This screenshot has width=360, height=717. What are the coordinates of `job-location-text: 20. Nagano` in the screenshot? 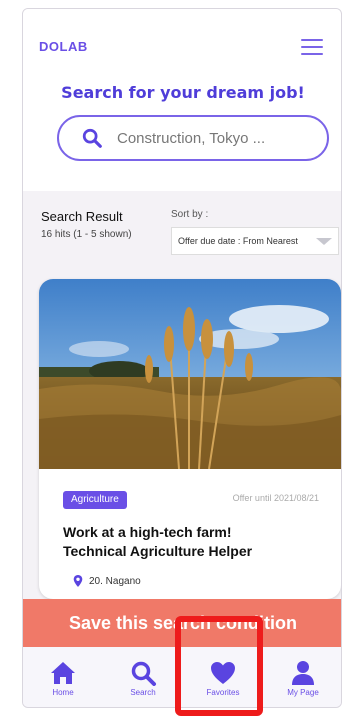 It's located at (115, 581).